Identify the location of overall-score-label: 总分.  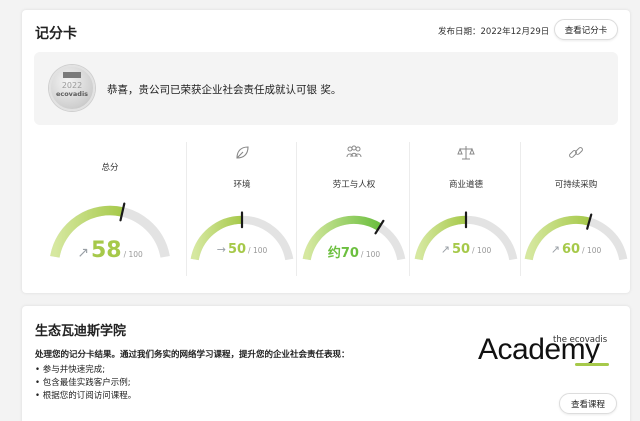
(110, 168).